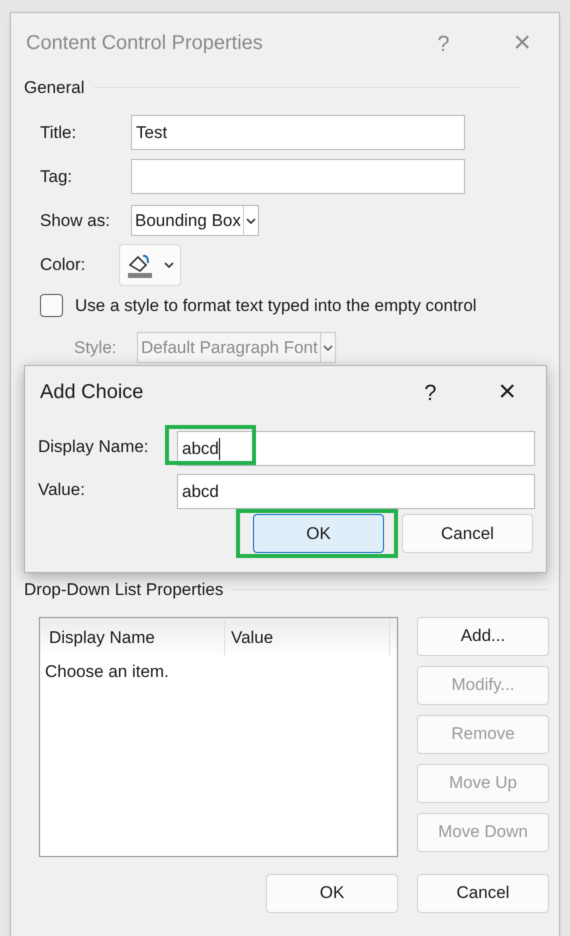  Describe the element at coordinates (430, 392) in the screenshot. I see `help-button: ?` at that location.